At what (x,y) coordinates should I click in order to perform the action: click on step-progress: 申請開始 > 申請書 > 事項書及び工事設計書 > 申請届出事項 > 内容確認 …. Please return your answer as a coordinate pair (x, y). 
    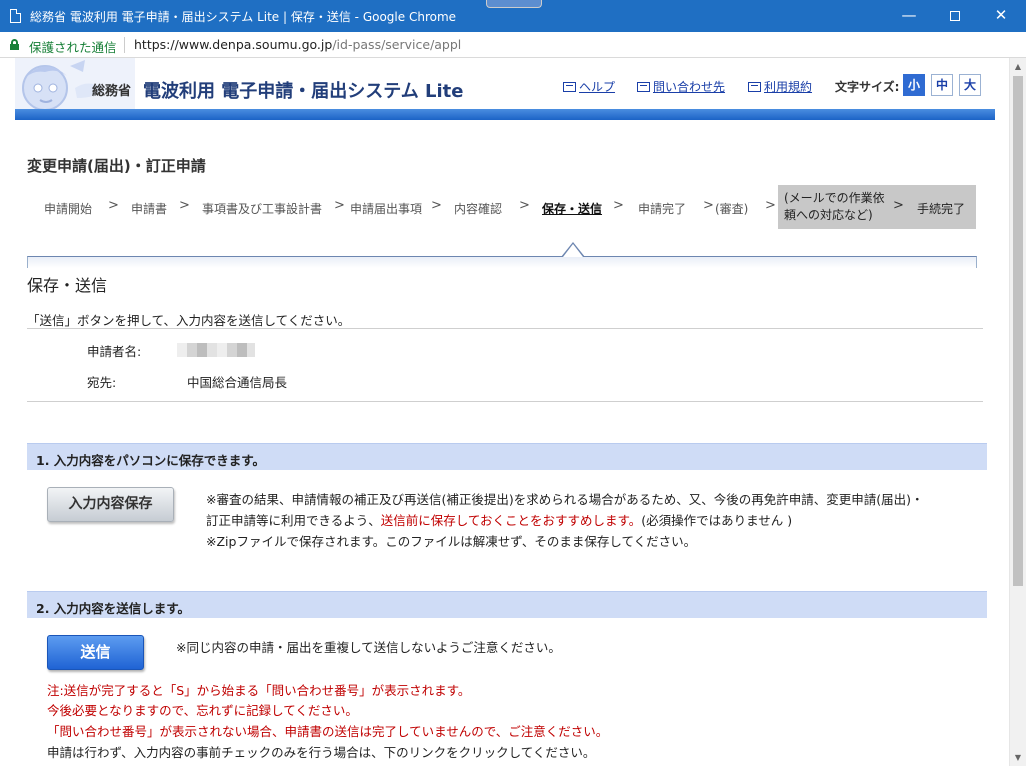
    Looking at the image, I should click on (502, 207).